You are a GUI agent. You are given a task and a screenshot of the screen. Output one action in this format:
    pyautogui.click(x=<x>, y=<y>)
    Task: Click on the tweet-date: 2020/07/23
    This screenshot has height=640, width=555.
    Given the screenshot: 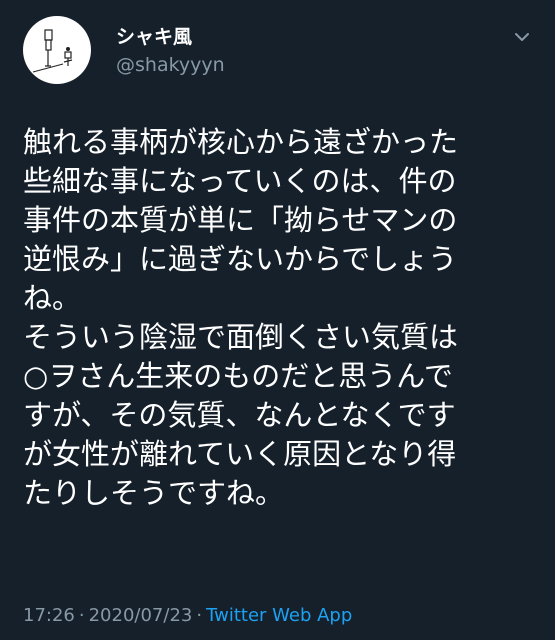 What is the action you would take?
    pyautogui.click(x=141, y=615)
    